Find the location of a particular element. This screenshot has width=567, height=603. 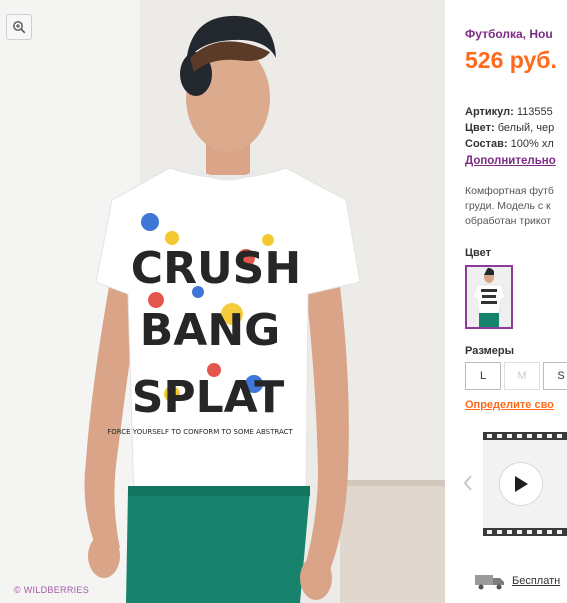

truck-icon is located at coordinates (489, 582).